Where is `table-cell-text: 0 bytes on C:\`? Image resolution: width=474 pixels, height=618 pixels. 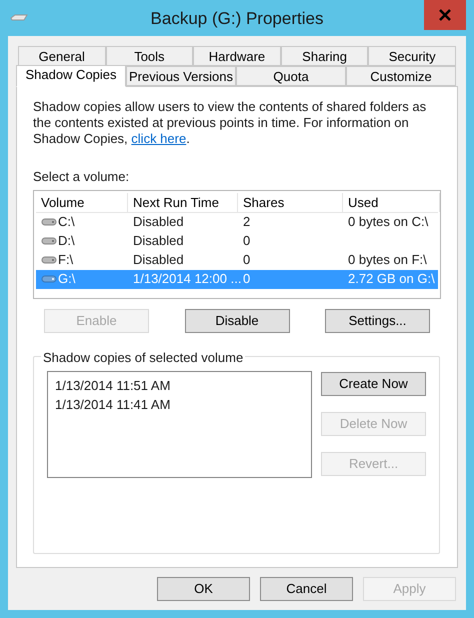 table-cell-text: 0 bytes on C:\ is located at coordinates (388, 222).